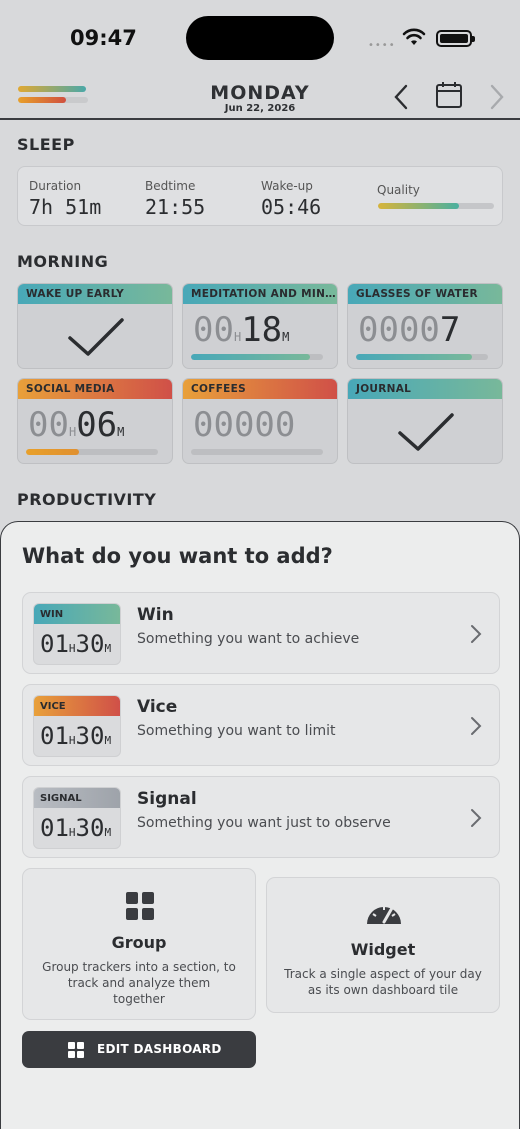  What do you see at coordinates (77, 798) in the screenshot?
I see `signal-tag: SIGNAL` at bounding box center [77, 798].